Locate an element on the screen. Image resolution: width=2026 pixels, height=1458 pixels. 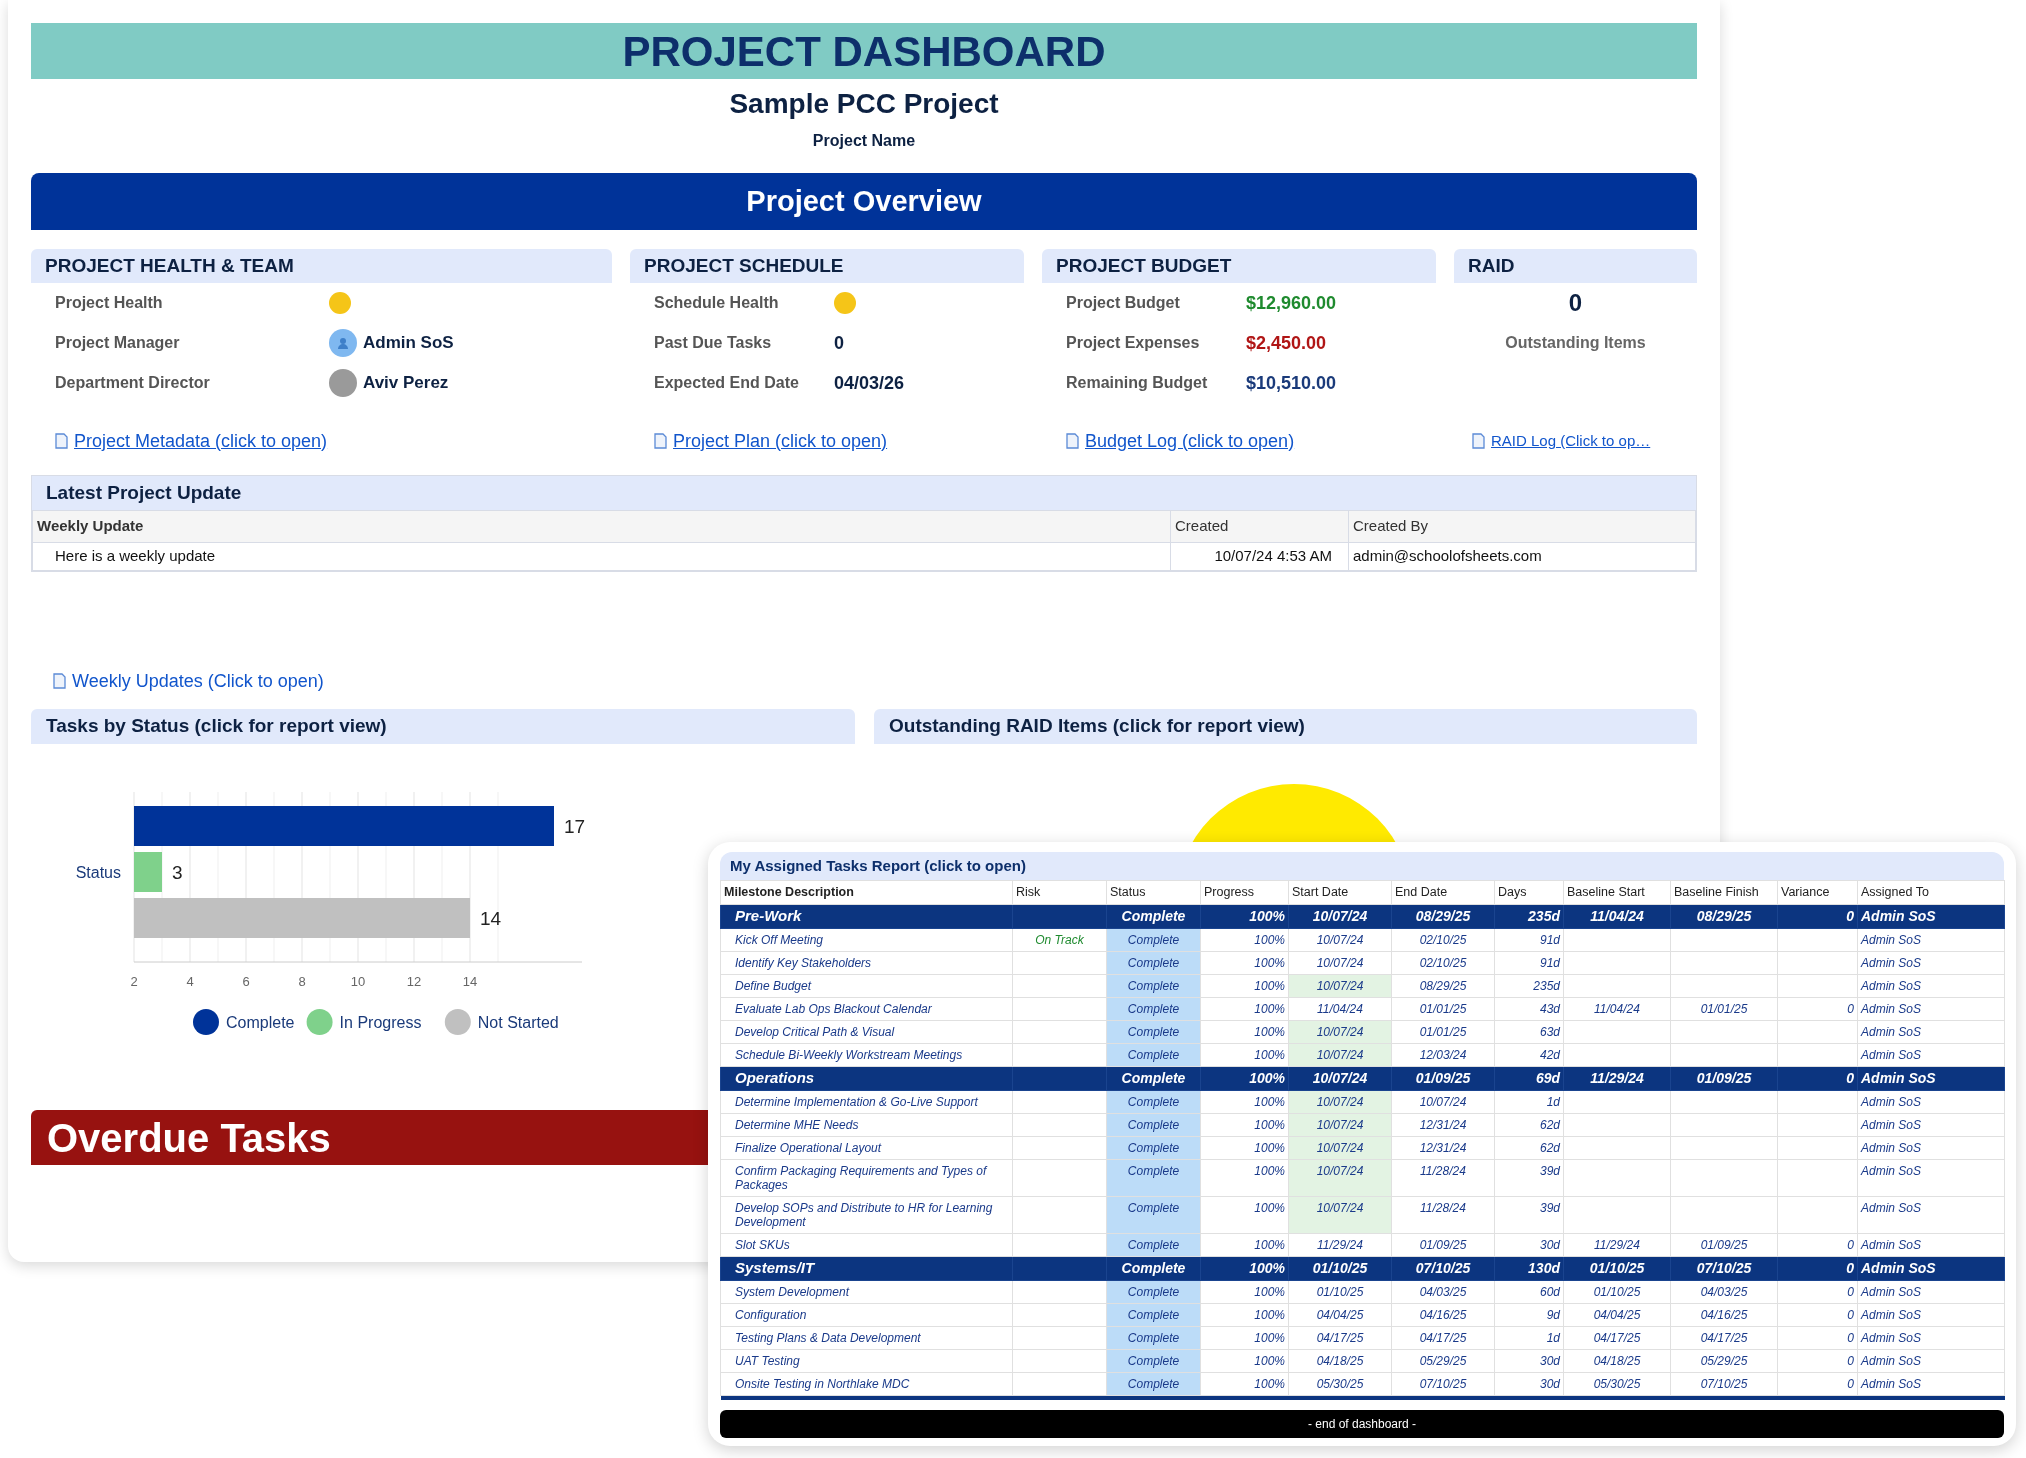
table-cell: 30d is located at coordinates (1529, 1361).